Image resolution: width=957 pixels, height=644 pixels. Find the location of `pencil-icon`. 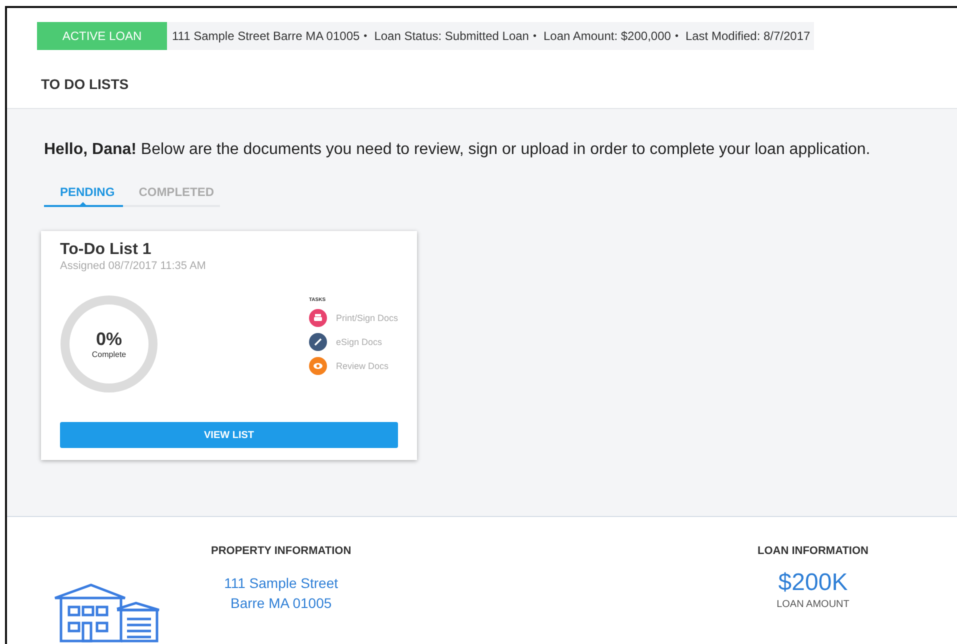

pencil-icon is located at coordinates (317, 342).